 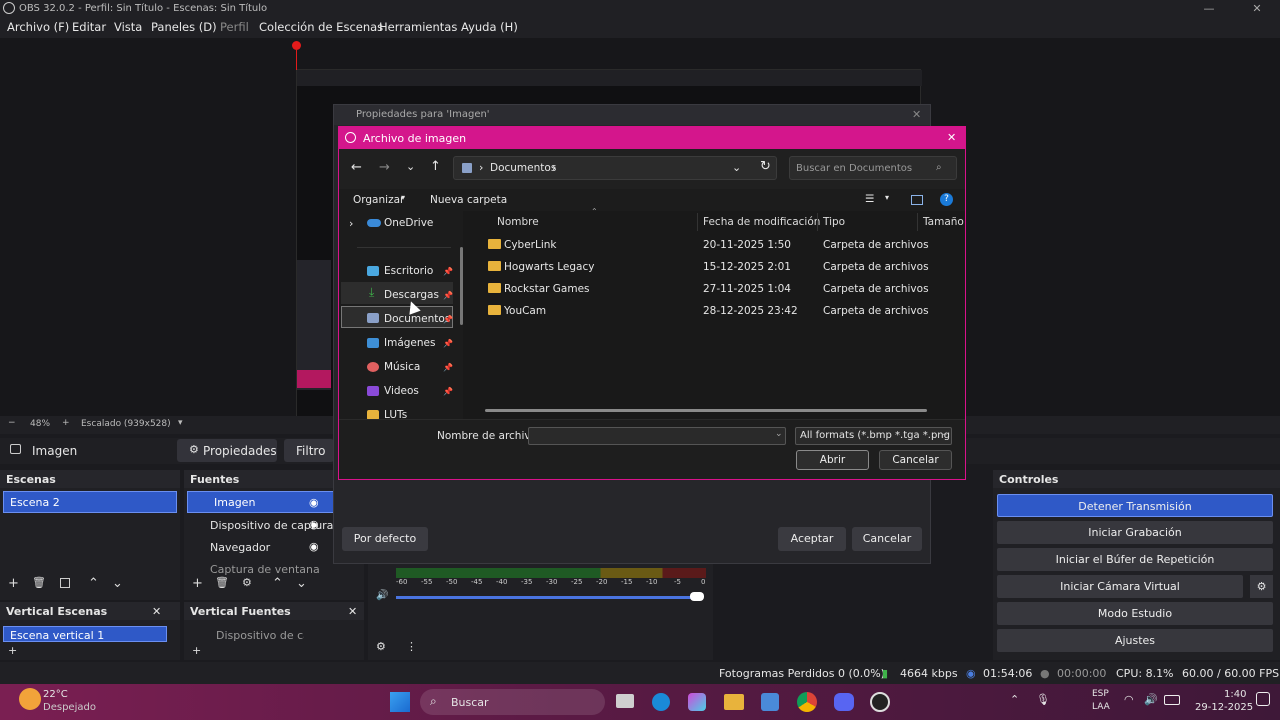 What do you see at coordinates (1235, 694) in the screenshot?
I see `clock-time: 1:40` at bounding box center [1235, 694].